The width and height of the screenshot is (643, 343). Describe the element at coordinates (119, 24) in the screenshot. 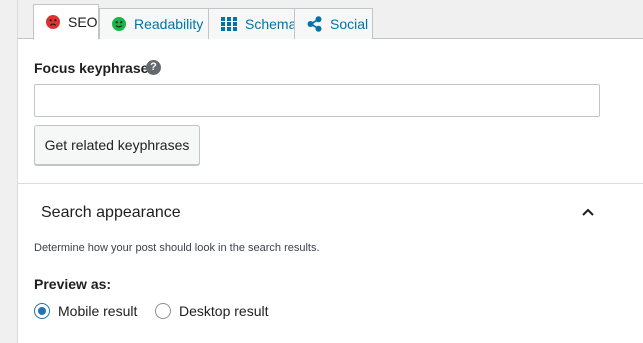

I see `smiley-face-icon` at that location.